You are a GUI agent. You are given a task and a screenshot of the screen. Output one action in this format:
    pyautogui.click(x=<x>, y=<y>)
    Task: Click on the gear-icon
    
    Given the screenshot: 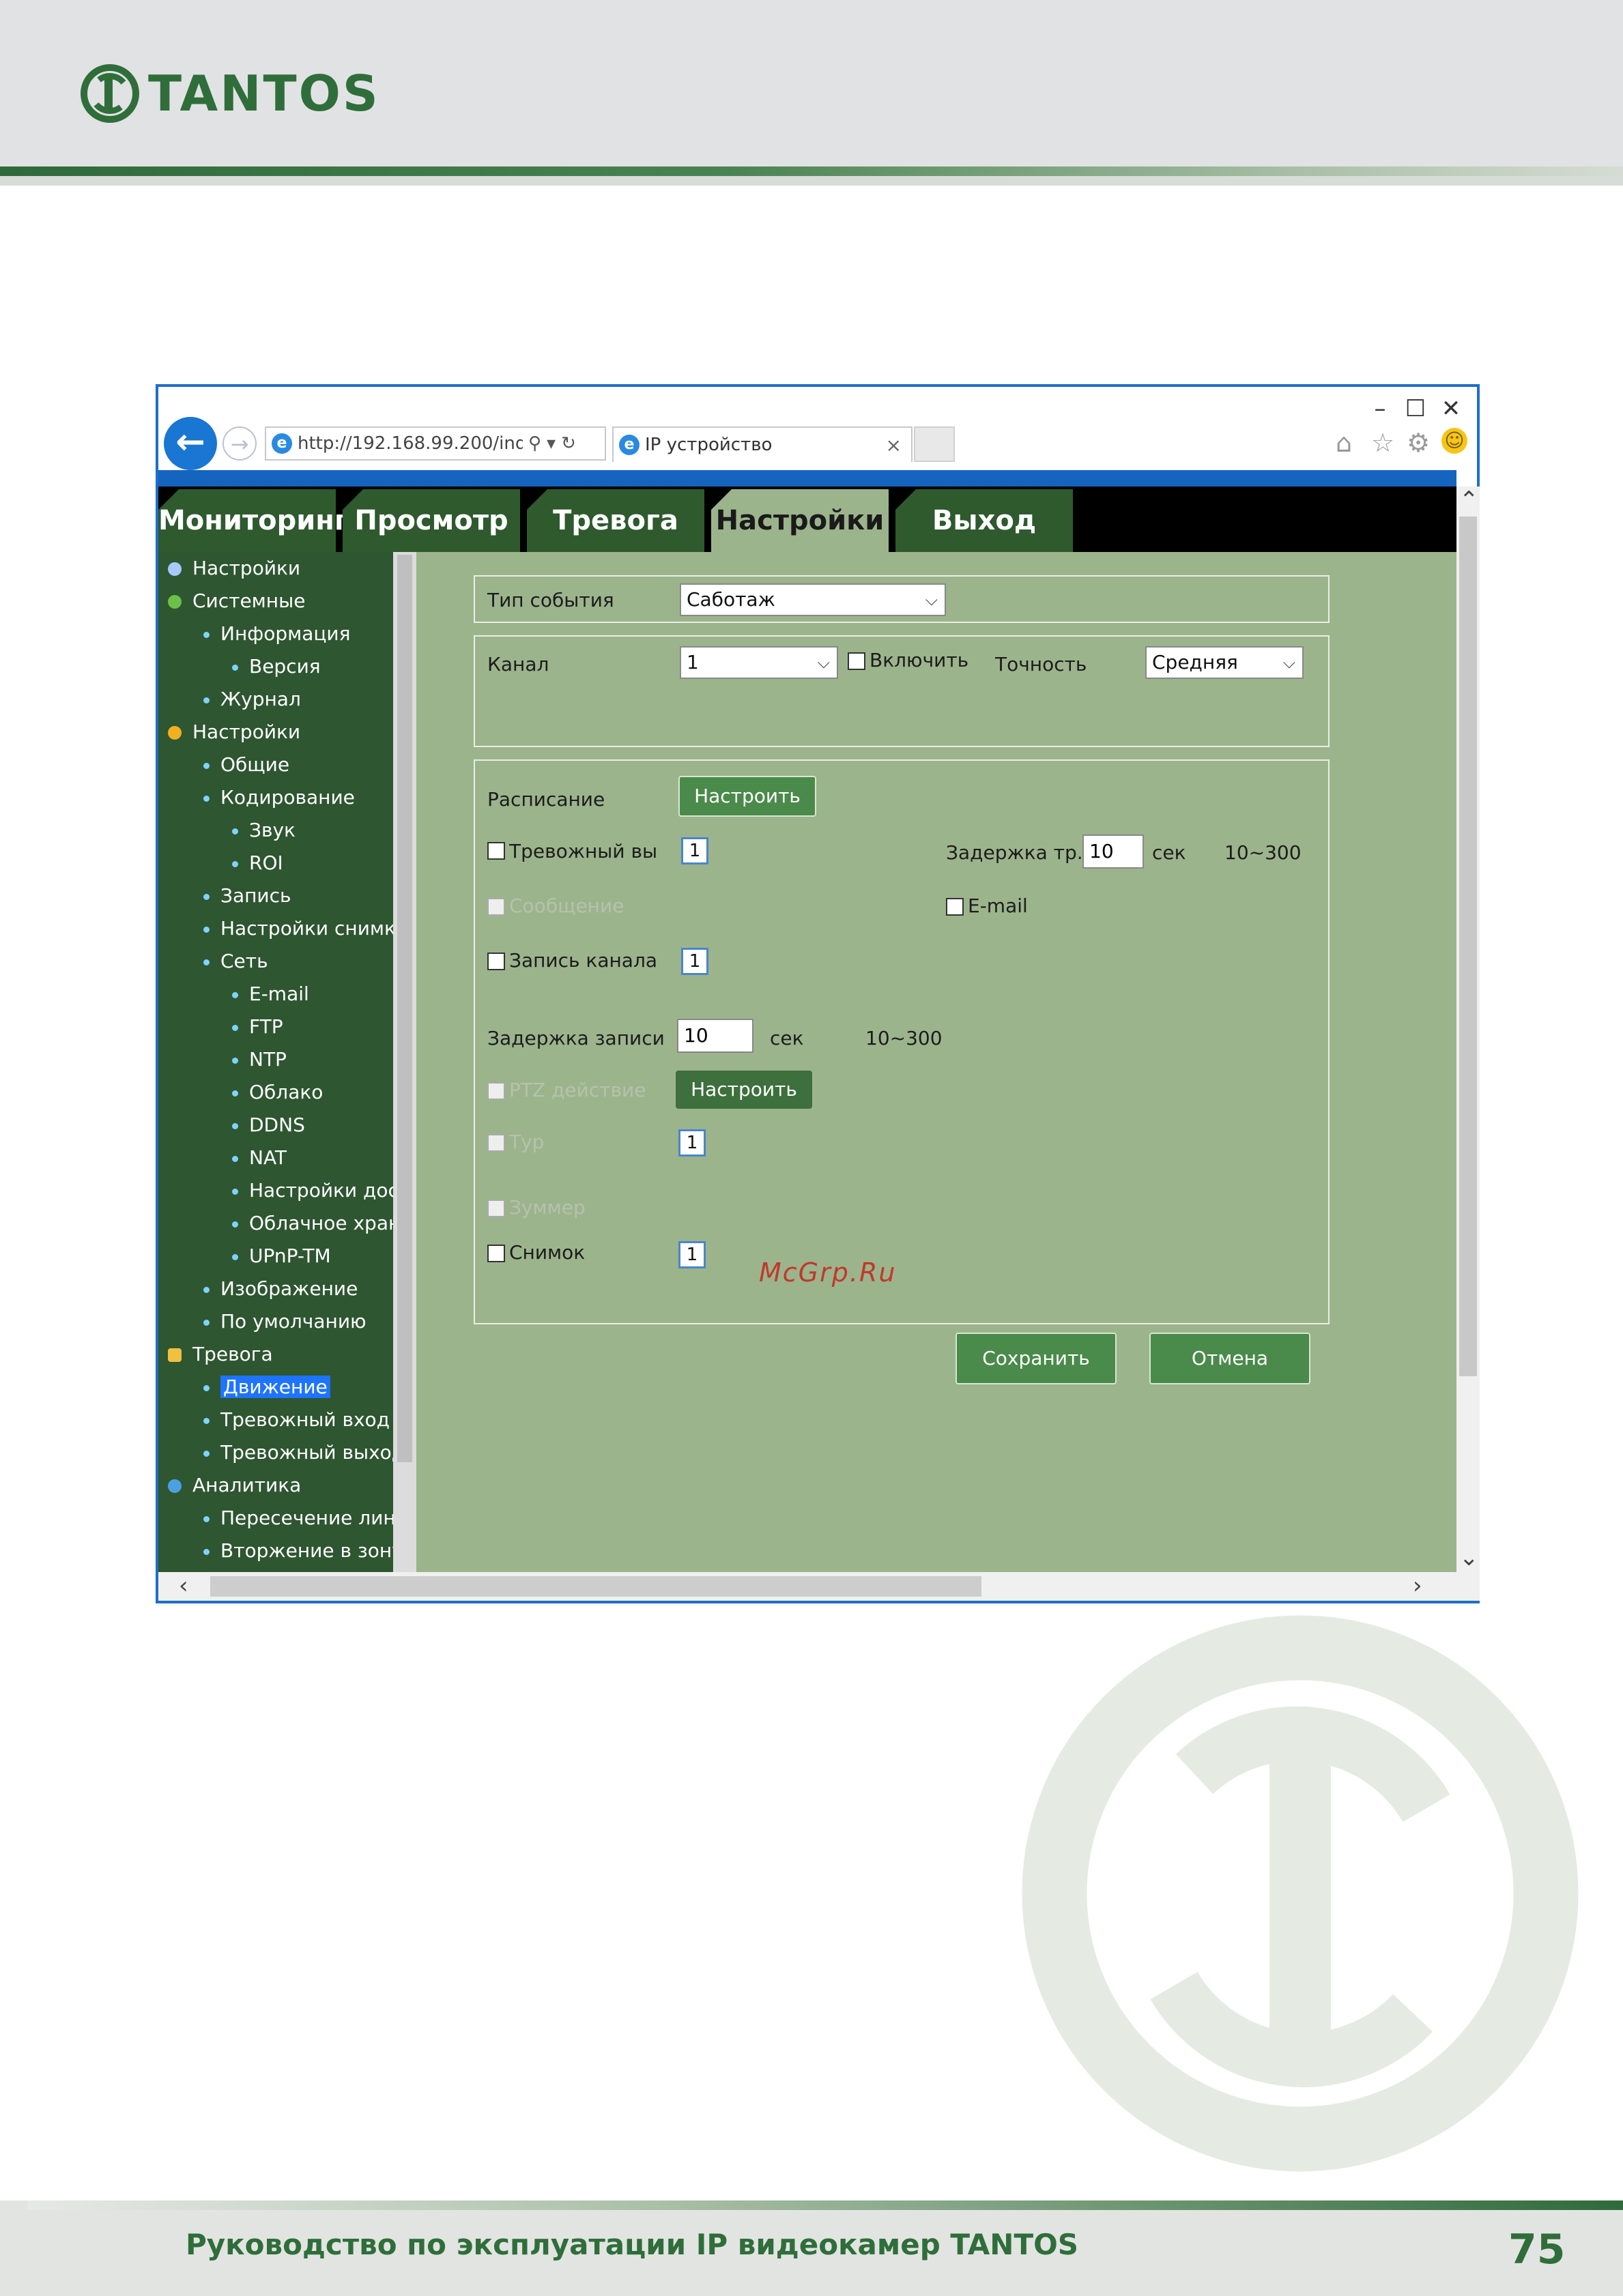 What is the action you would take?
    pyautogui.click(x=175, y=733)
    